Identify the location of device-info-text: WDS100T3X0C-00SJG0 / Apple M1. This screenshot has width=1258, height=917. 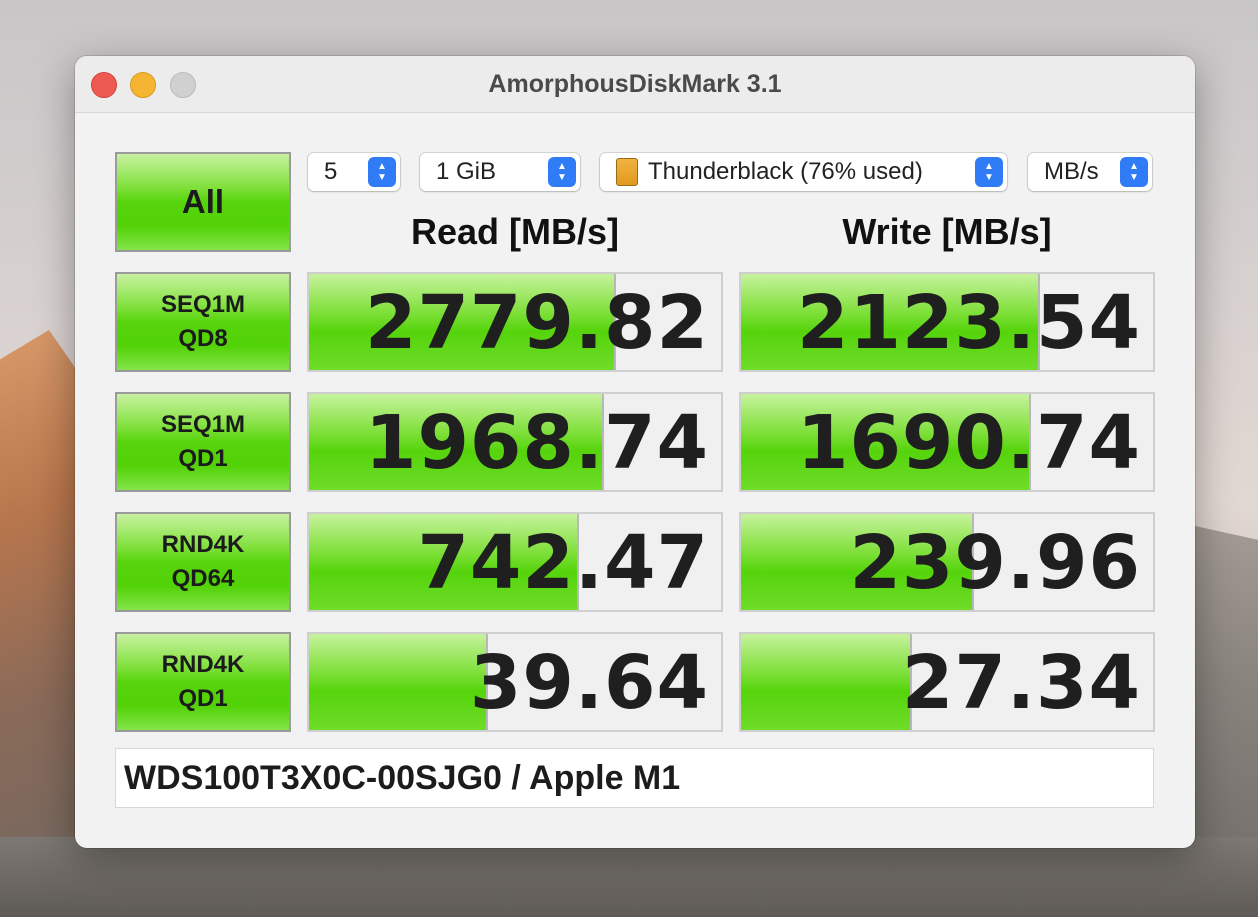
(402, 777).